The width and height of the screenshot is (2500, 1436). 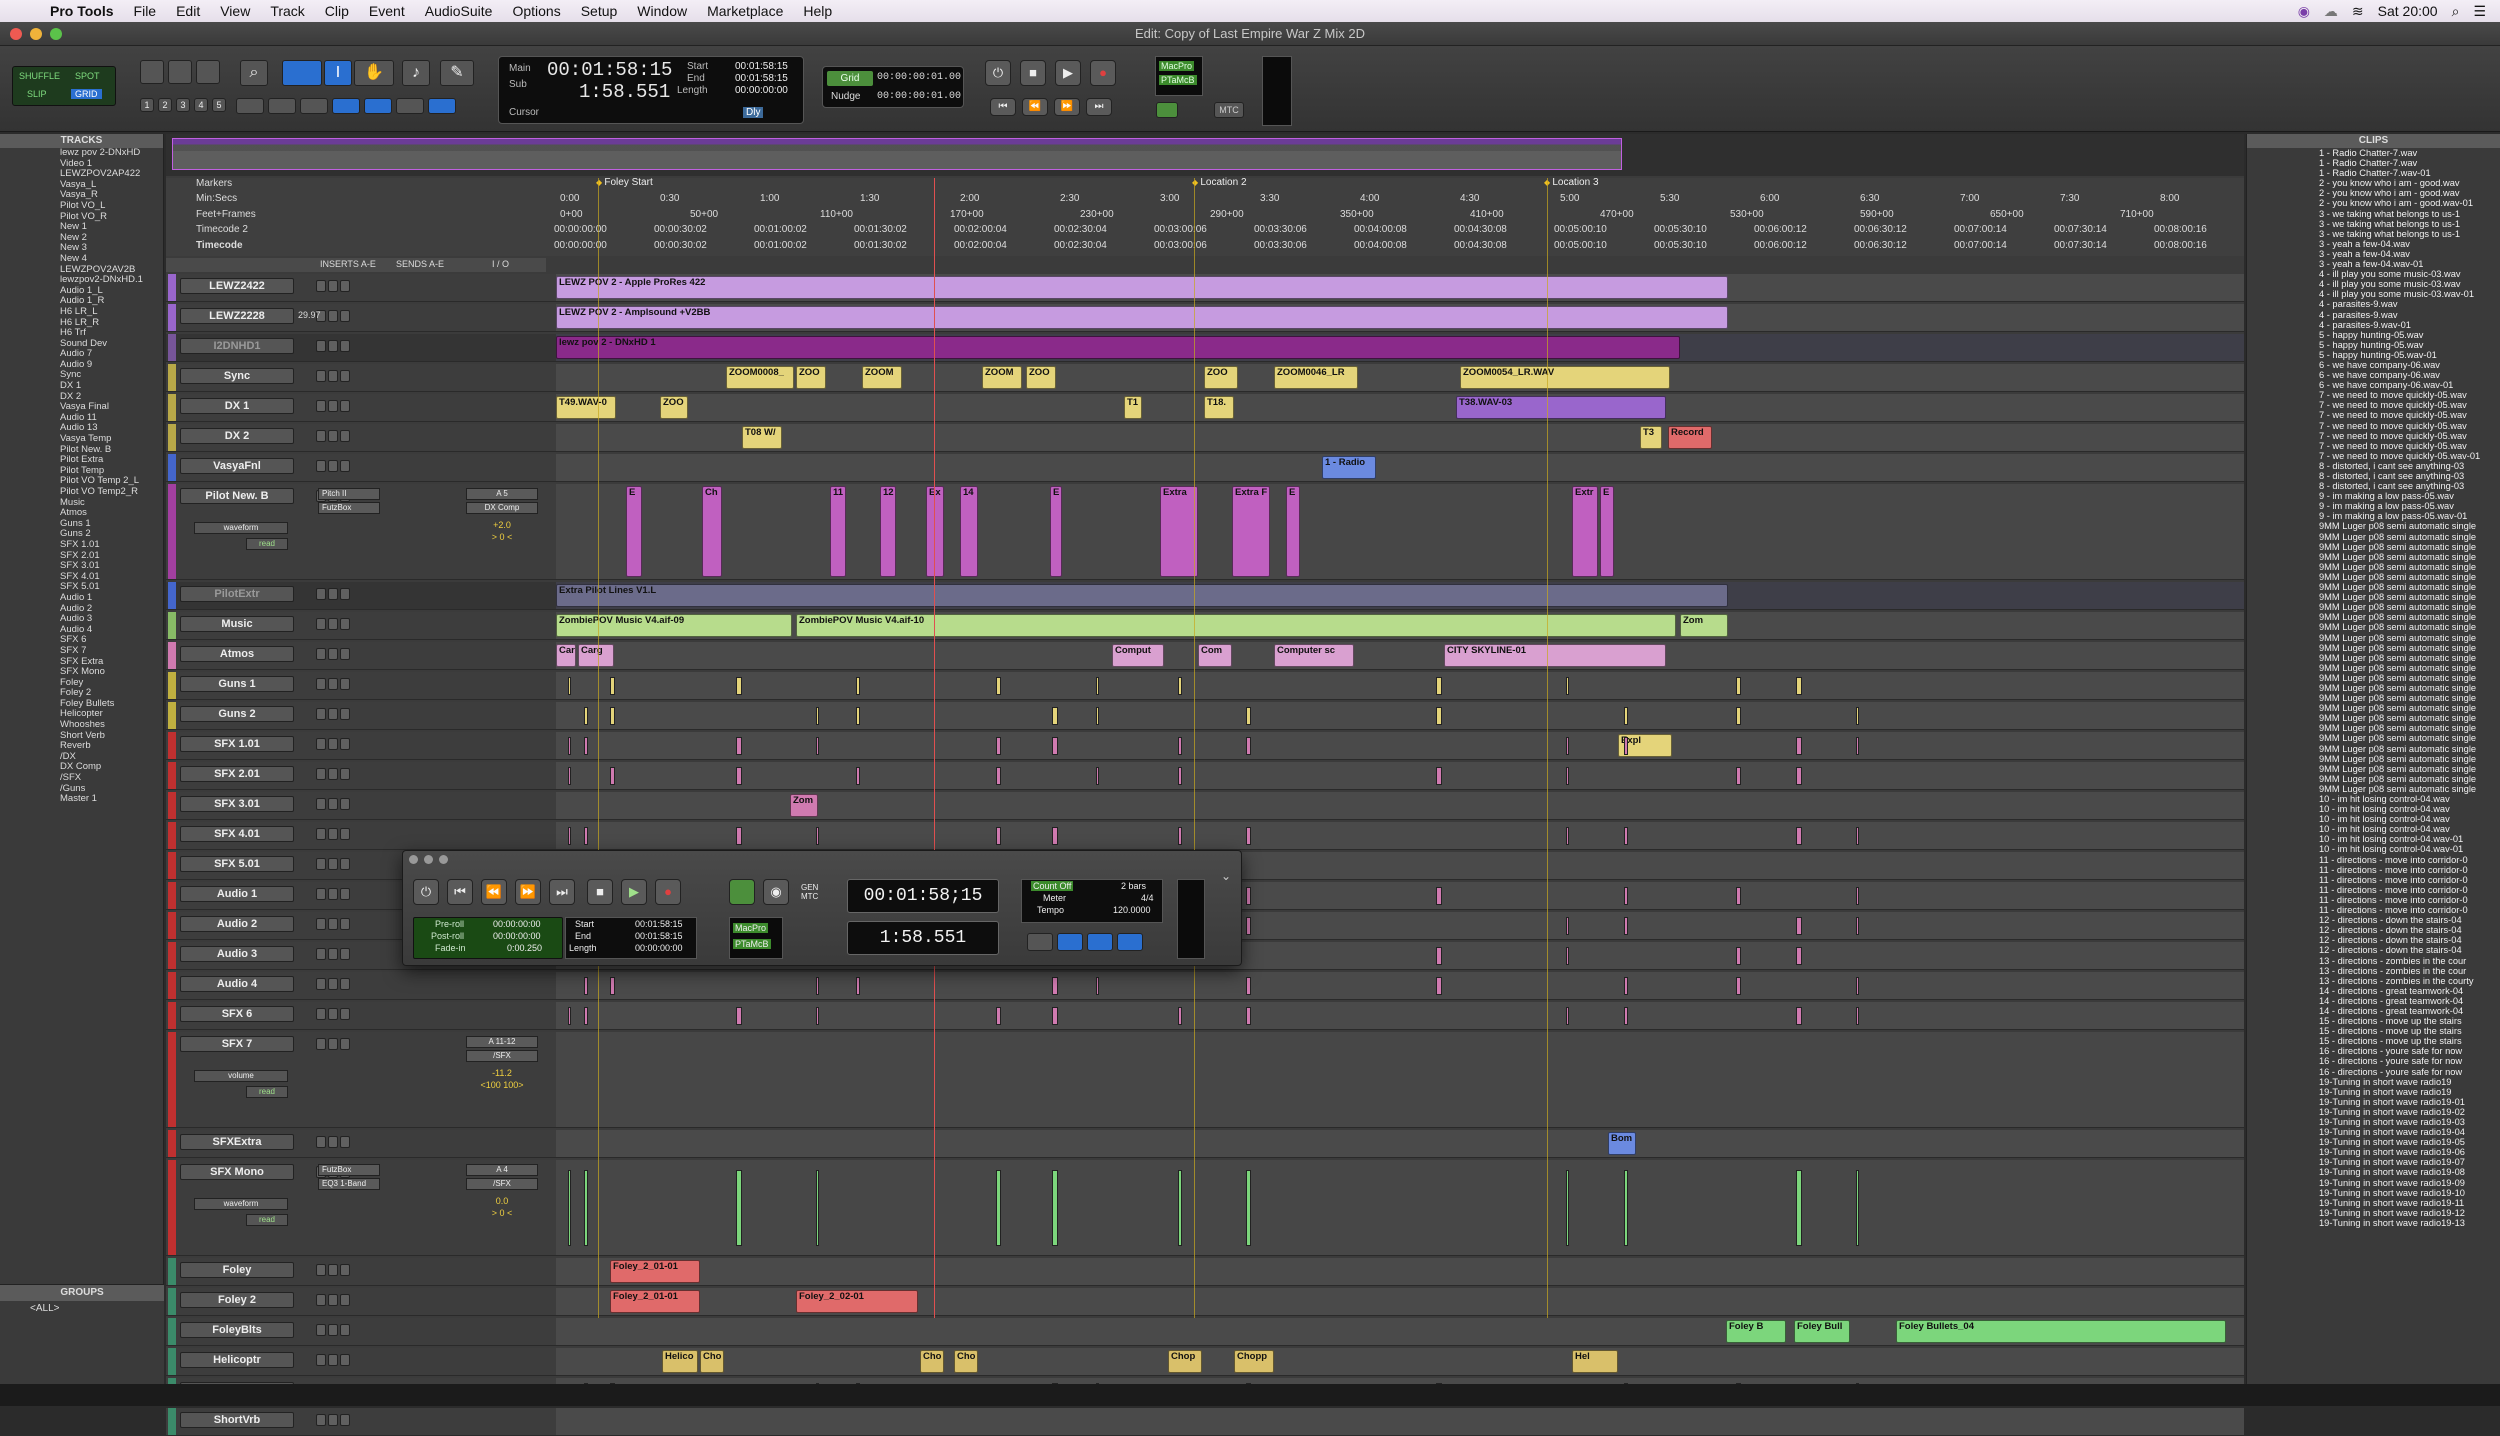 What do you see at coordinates (919, 77) in the screenshot?
I see `grid-value: 00:00:00:01.00` at bounding box center [919, 77].